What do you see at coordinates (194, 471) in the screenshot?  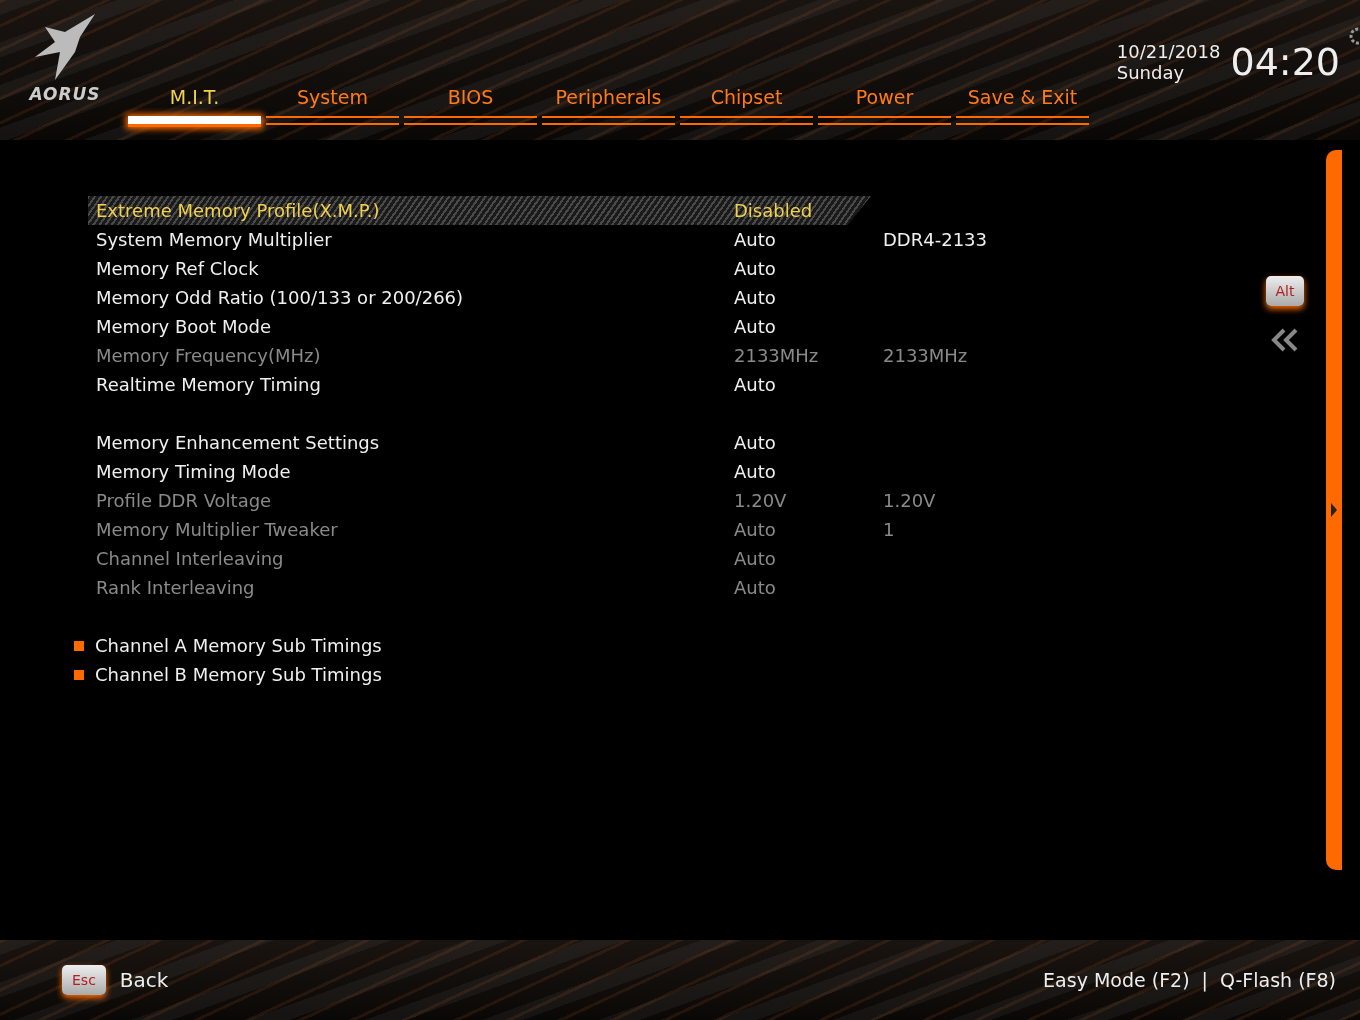 I see `setting-label: Memory Timing Mode` at bounding box center [194, 471].